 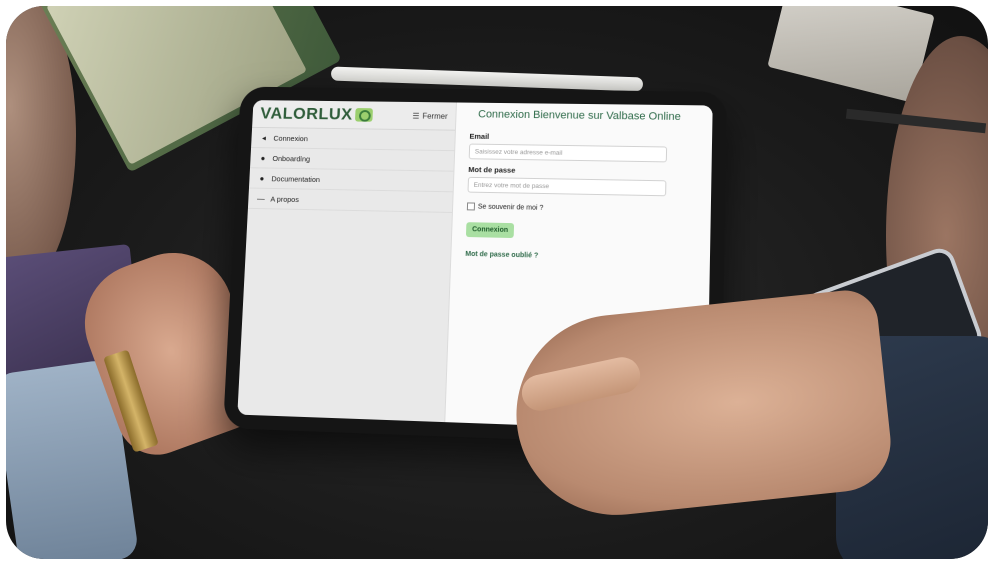 What do you see at coordinates (263, 158) in the screenshot?
I see `info-icon: ●` at bounding box center [263, 158].